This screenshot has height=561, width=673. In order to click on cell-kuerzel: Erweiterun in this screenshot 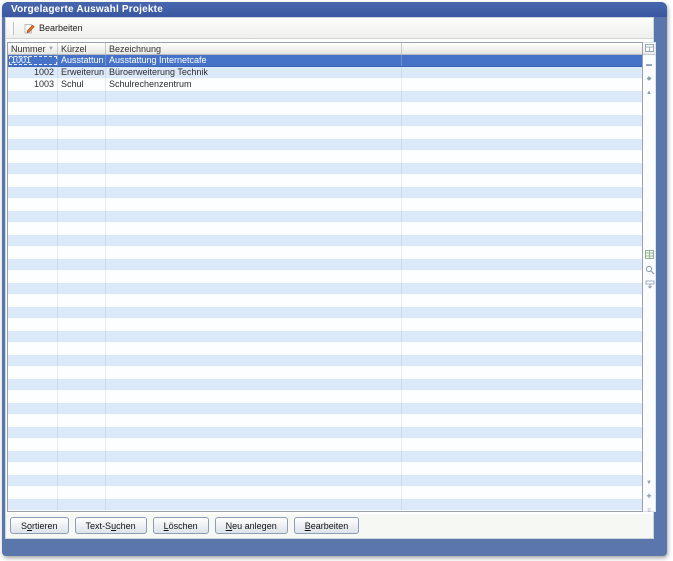, I will do `click(82, 72)`.